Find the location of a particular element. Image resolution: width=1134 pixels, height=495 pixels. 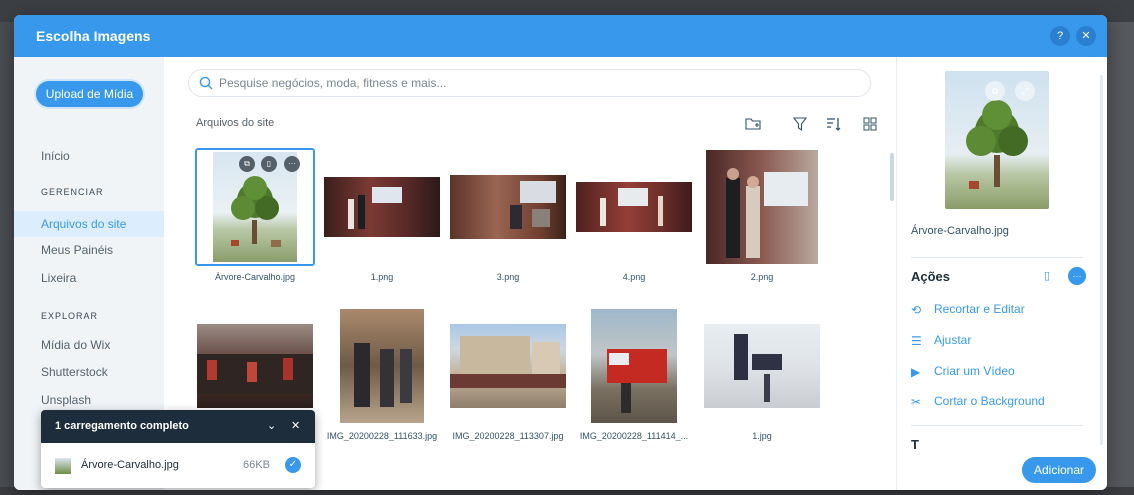

crop-button: ⧉ is located at coordinates (247, 164).